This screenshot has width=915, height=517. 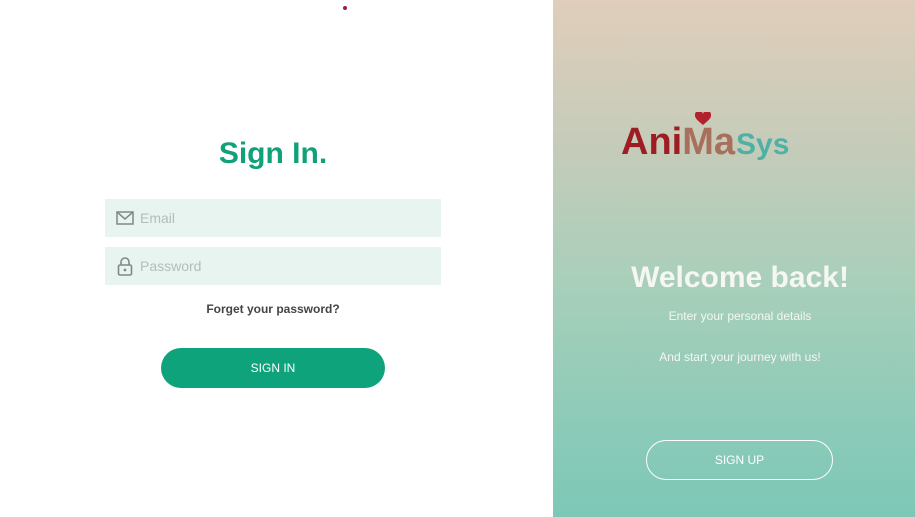 I want to click on lock-icon, so click(x=125, y=266).